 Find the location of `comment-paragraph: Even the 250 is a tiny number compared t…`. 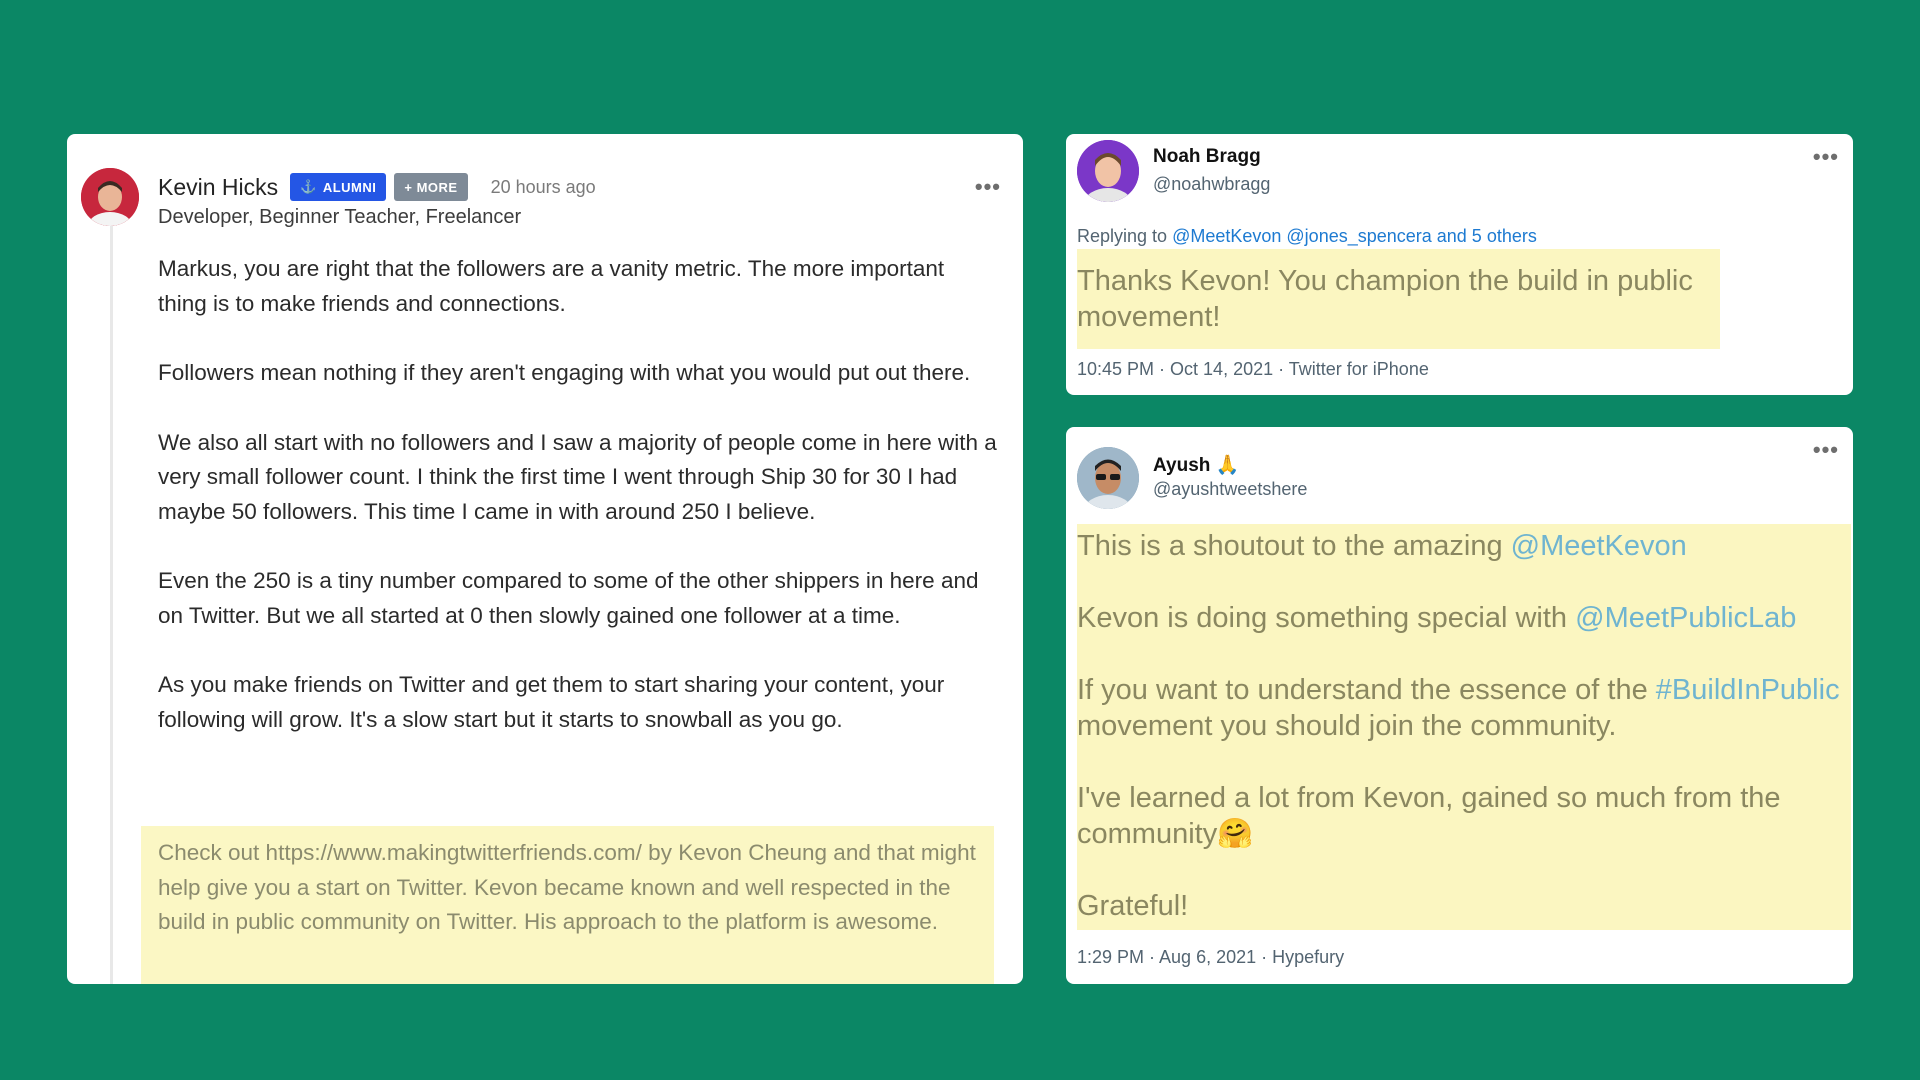

comment-paragraph: Even the 250 is a tiny number compared t… is located at coordinates (568, 598).